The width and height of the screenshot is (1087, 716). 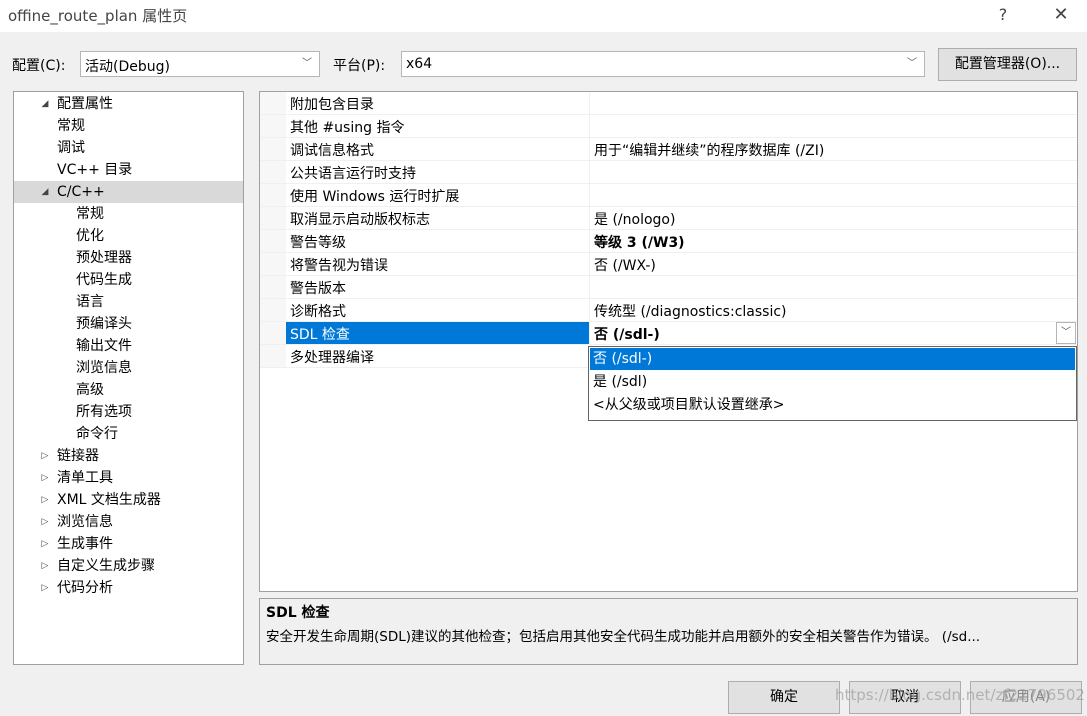 What do you see at coordinates (128, 390) in the screenshot?
I see `tree-item: 高级` at bounding box center [128, 390].